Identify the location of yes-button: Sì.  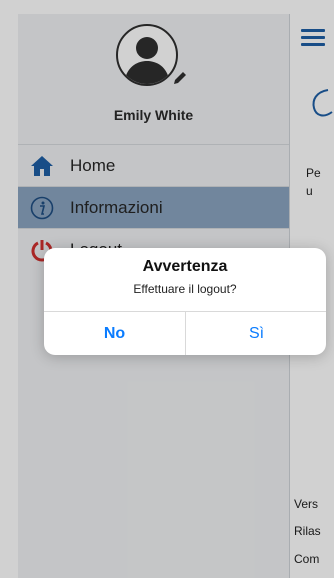
(256, 333).